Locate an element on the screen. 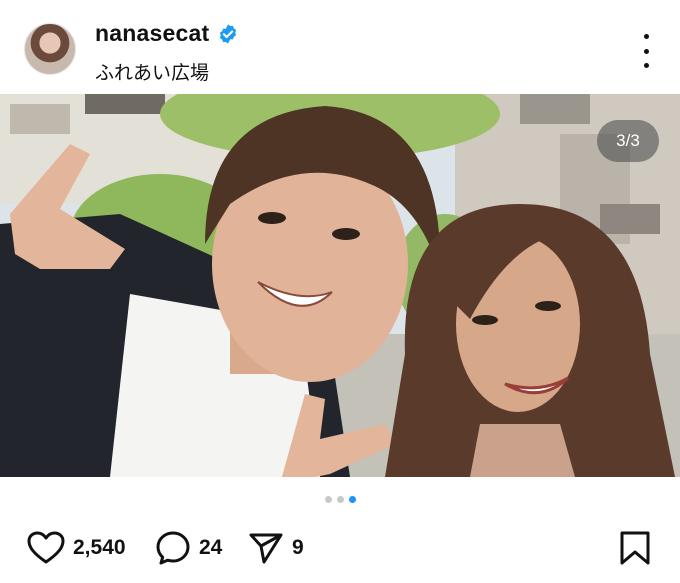 The width and height of the screenshot is (680, 583). image-counter: 3/3 is located at coordinates (628, 141).